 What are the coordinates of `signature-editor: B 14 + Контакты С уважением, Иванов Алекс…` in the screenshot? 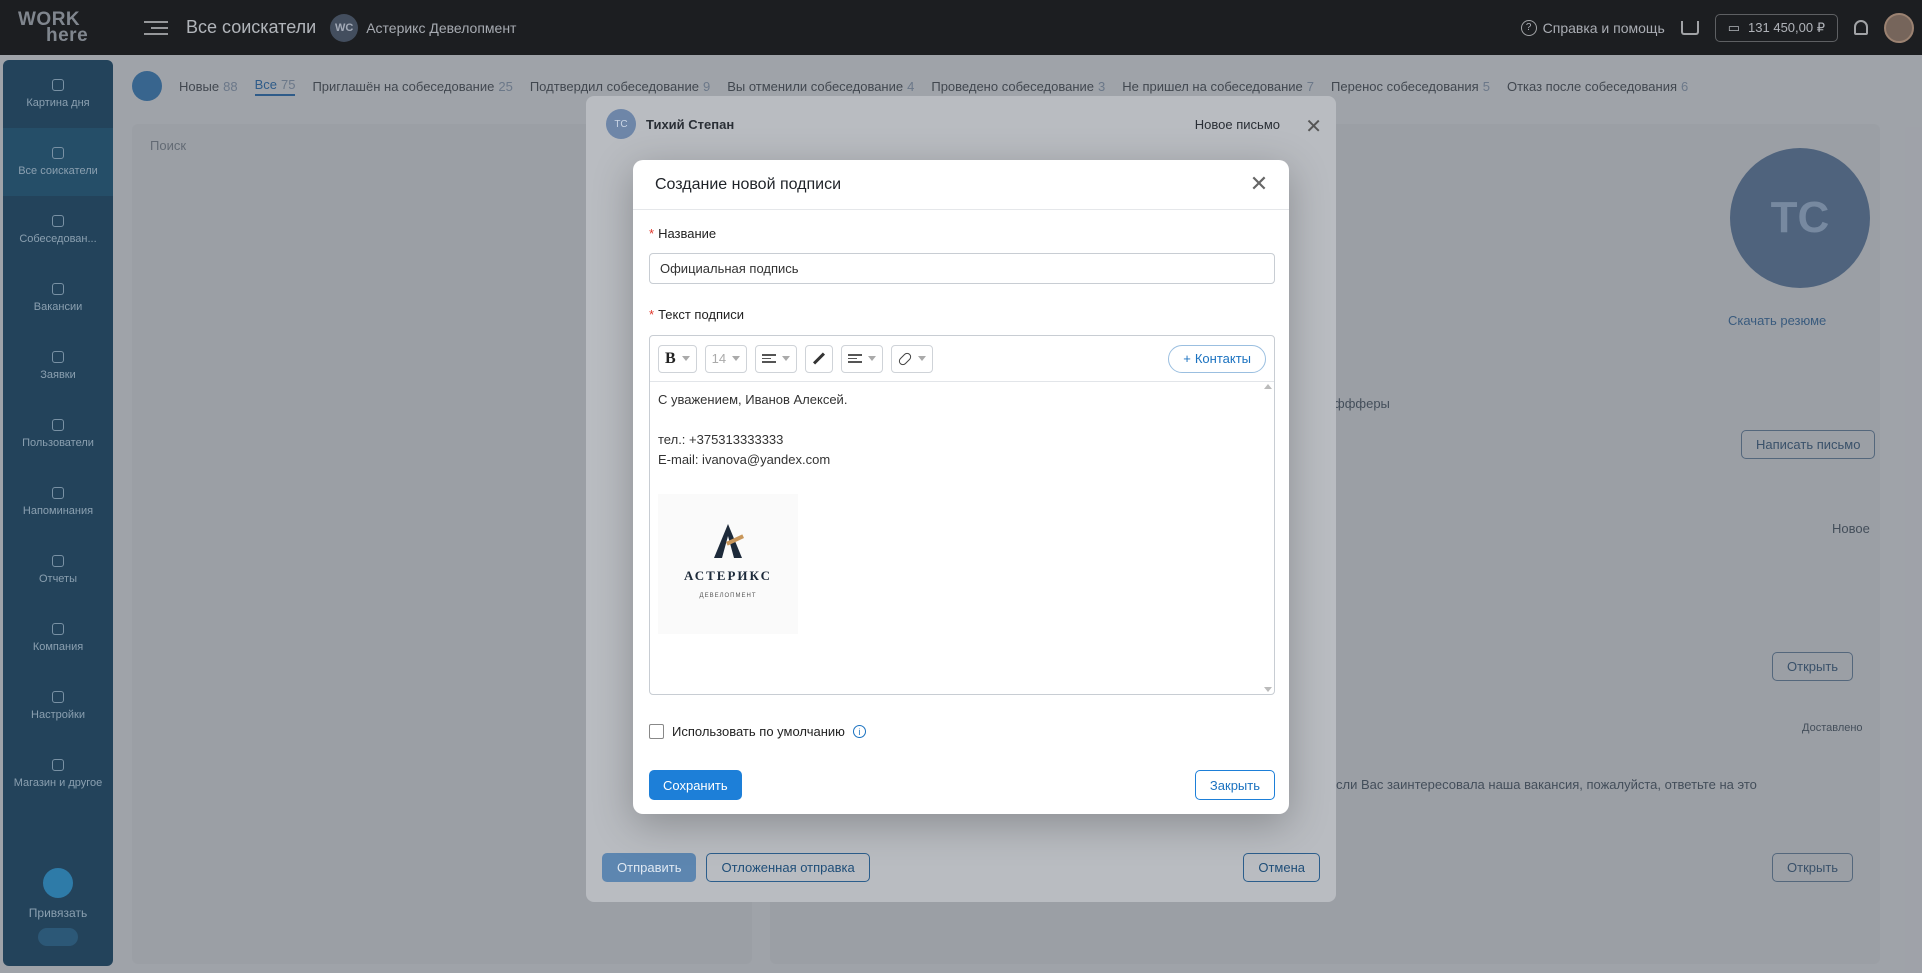 It's located at (962, 515).